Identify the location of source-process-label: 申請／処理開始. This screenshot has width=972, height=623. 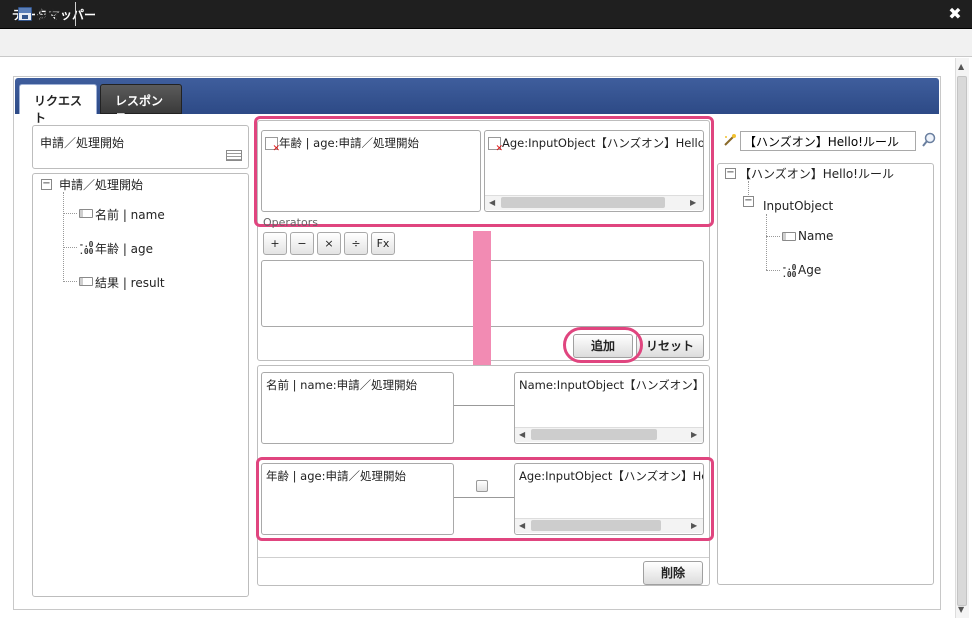
(82, 143).